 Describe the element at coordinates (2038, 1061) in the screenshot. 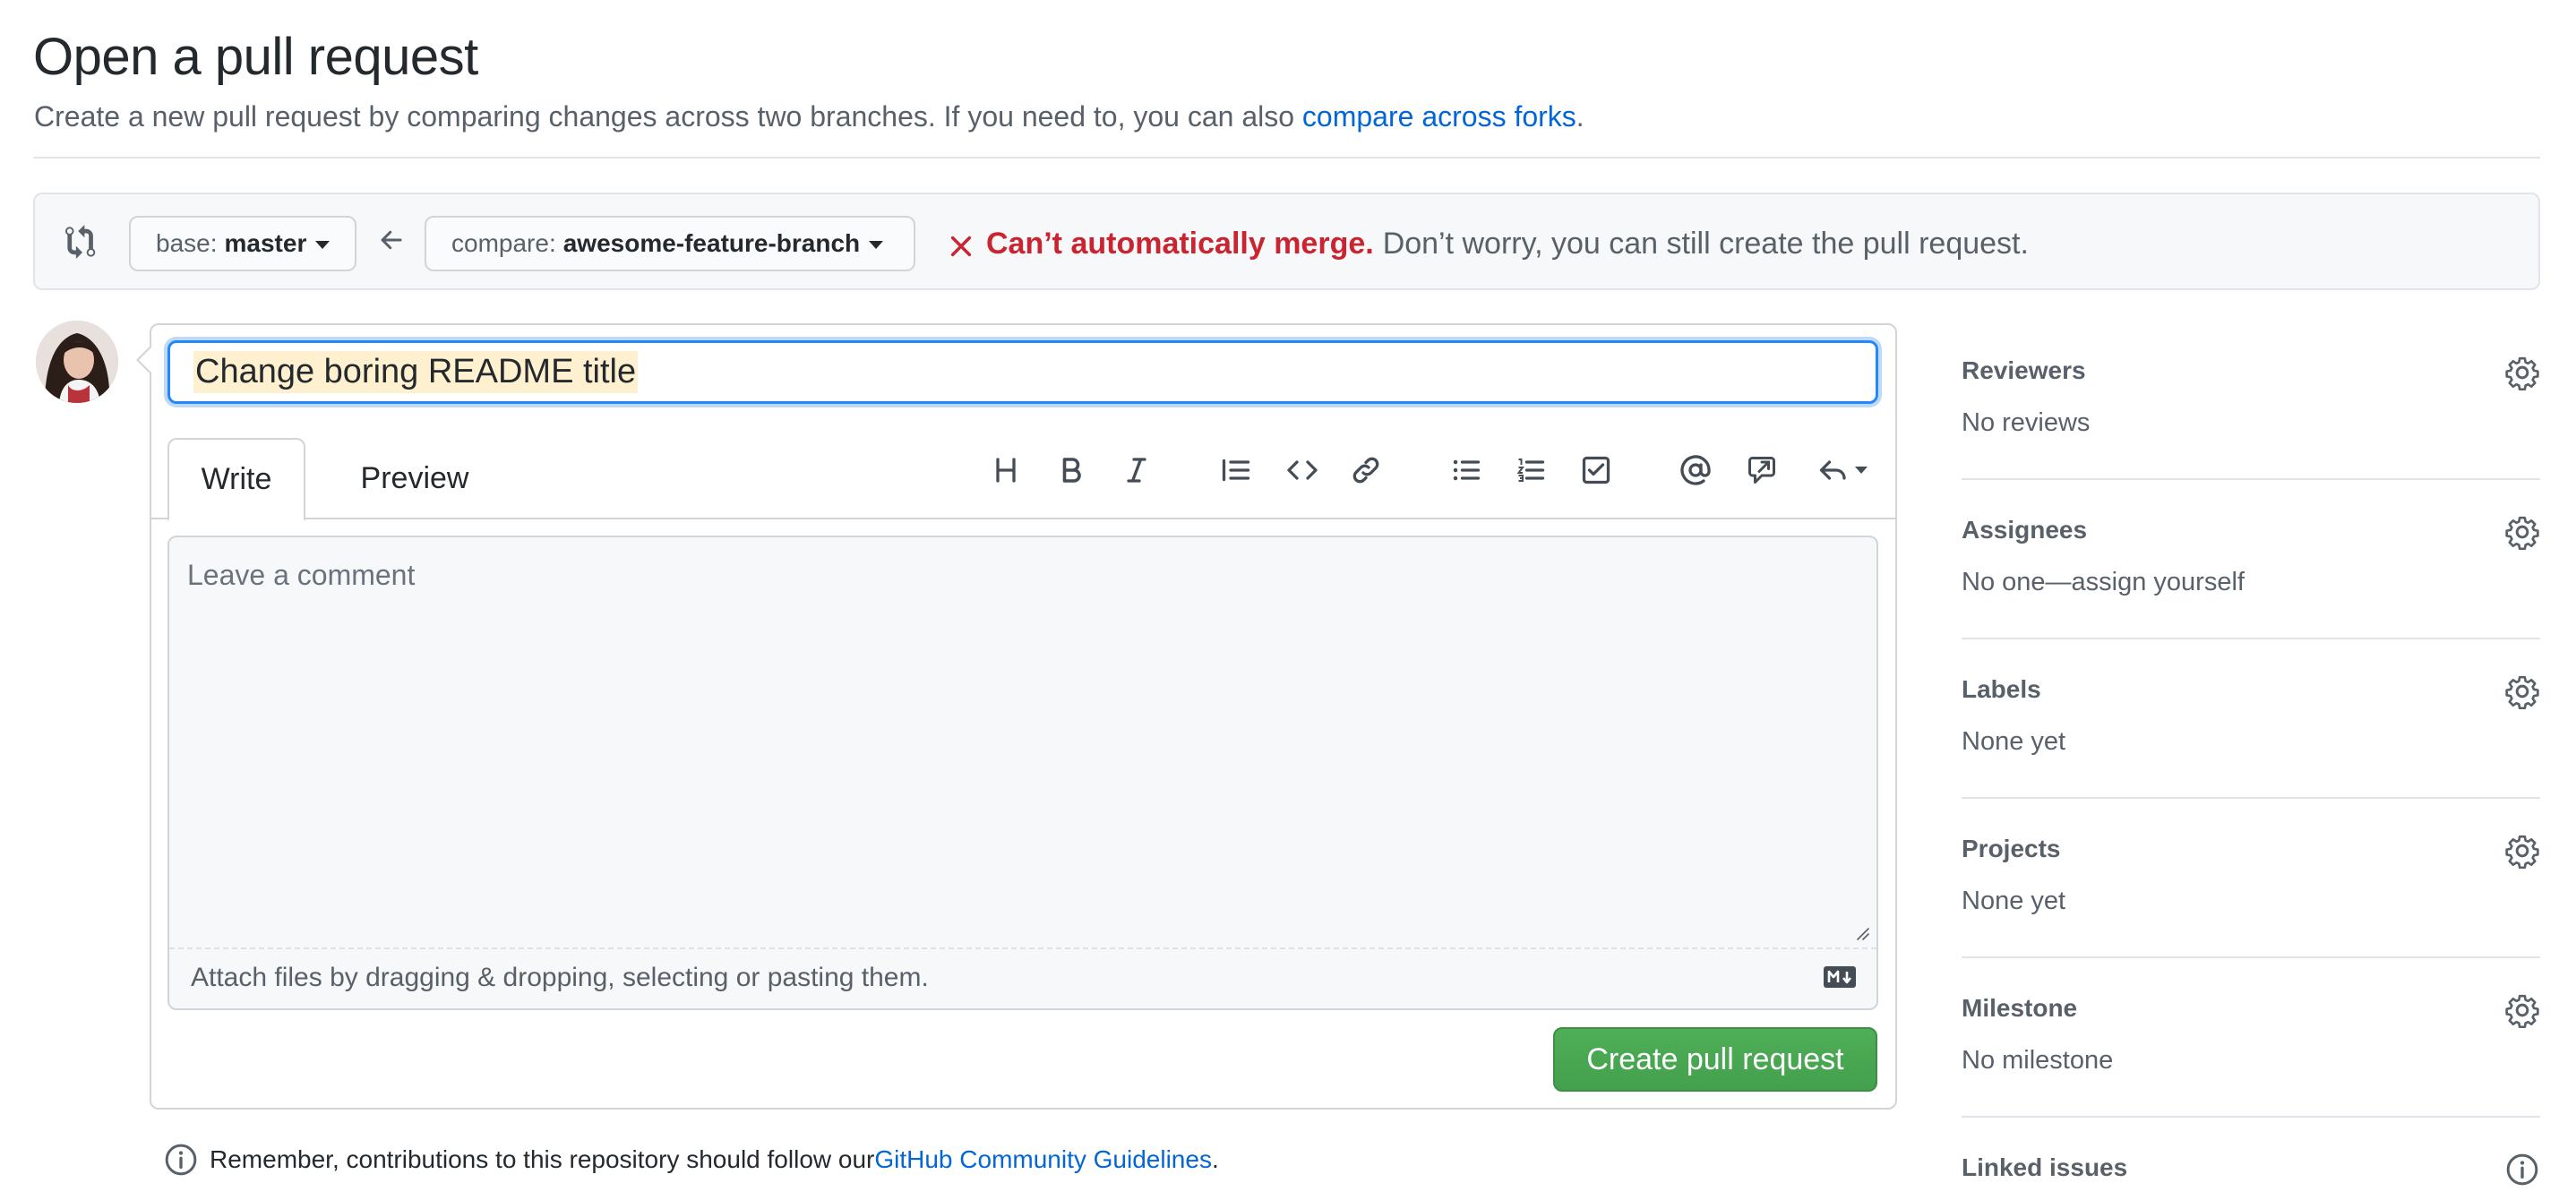

I see `sidebar-item-value: No milestone` at that location.